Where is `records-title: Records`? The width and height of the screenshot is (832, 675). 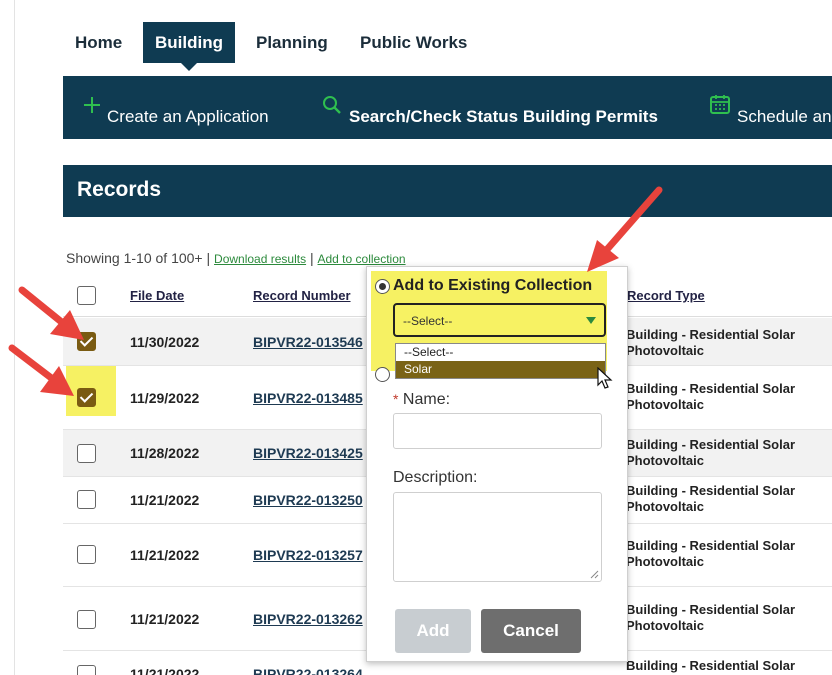 records-title: Records is located at coordinates (119, 189).